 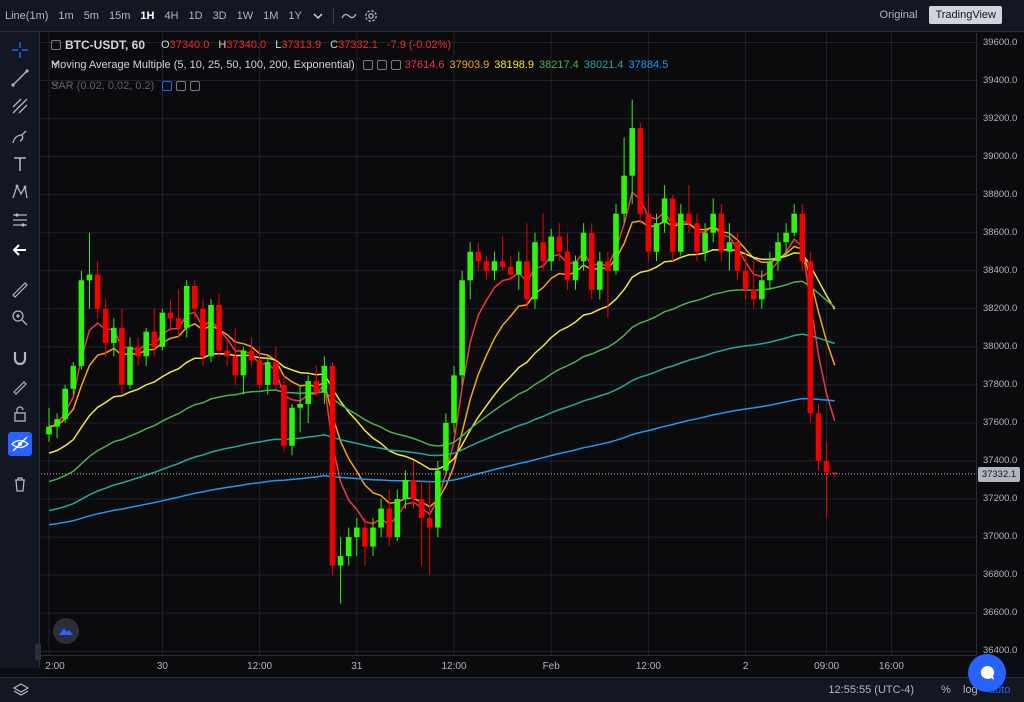 I want to click on interval-1d: 1D, so click(x=196, y=16).